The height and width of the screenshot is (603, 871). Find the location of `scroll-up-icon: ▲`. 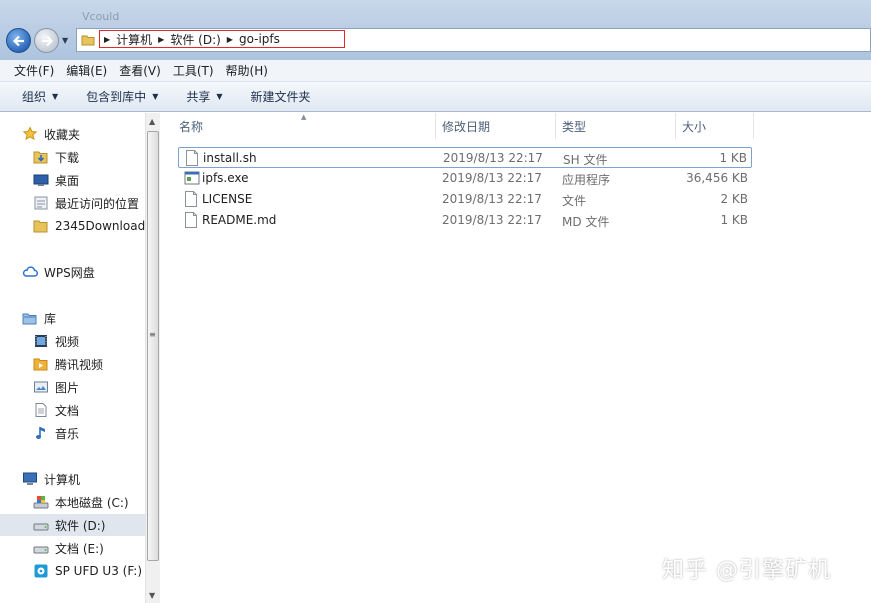

scroll-up-icon: ▲ is located at coordinates (152, 121).